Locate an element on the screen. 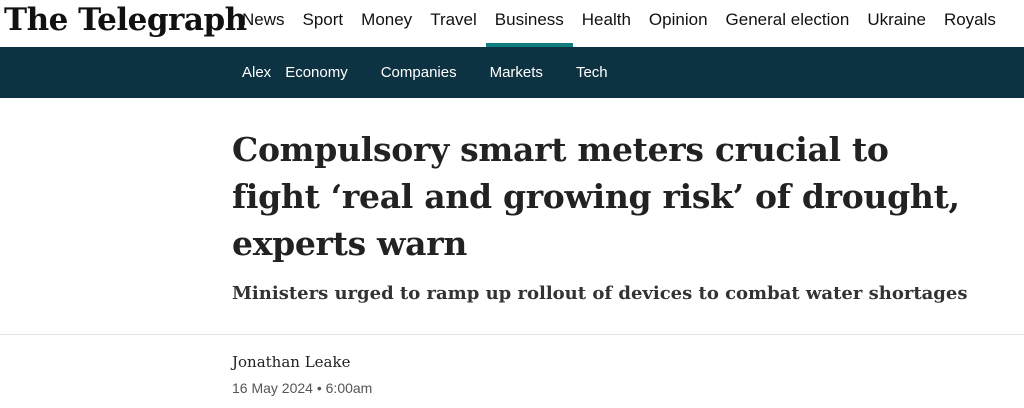 This screenshot has width=1024, height=408. section-nav-companies: Companies is located at coordinates (419, 72).